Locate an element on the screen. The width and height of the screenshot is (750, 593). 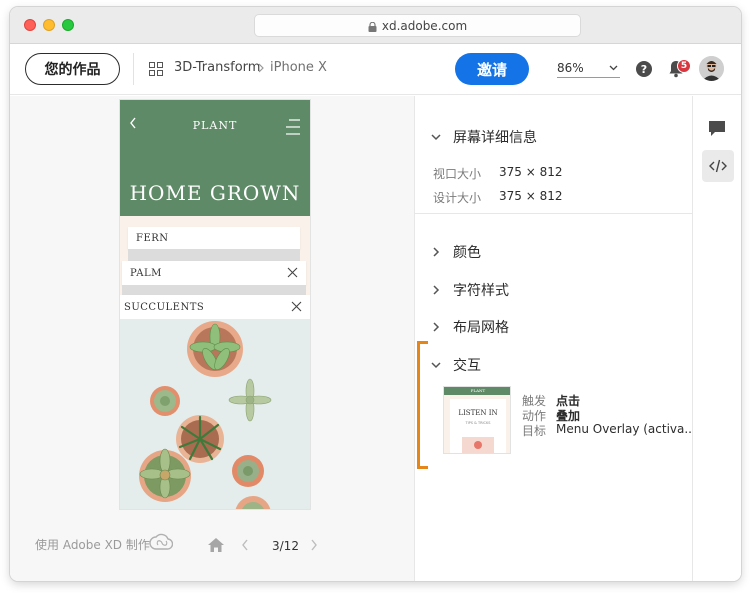
card-label: PALM is located at coordinates (146, 273).